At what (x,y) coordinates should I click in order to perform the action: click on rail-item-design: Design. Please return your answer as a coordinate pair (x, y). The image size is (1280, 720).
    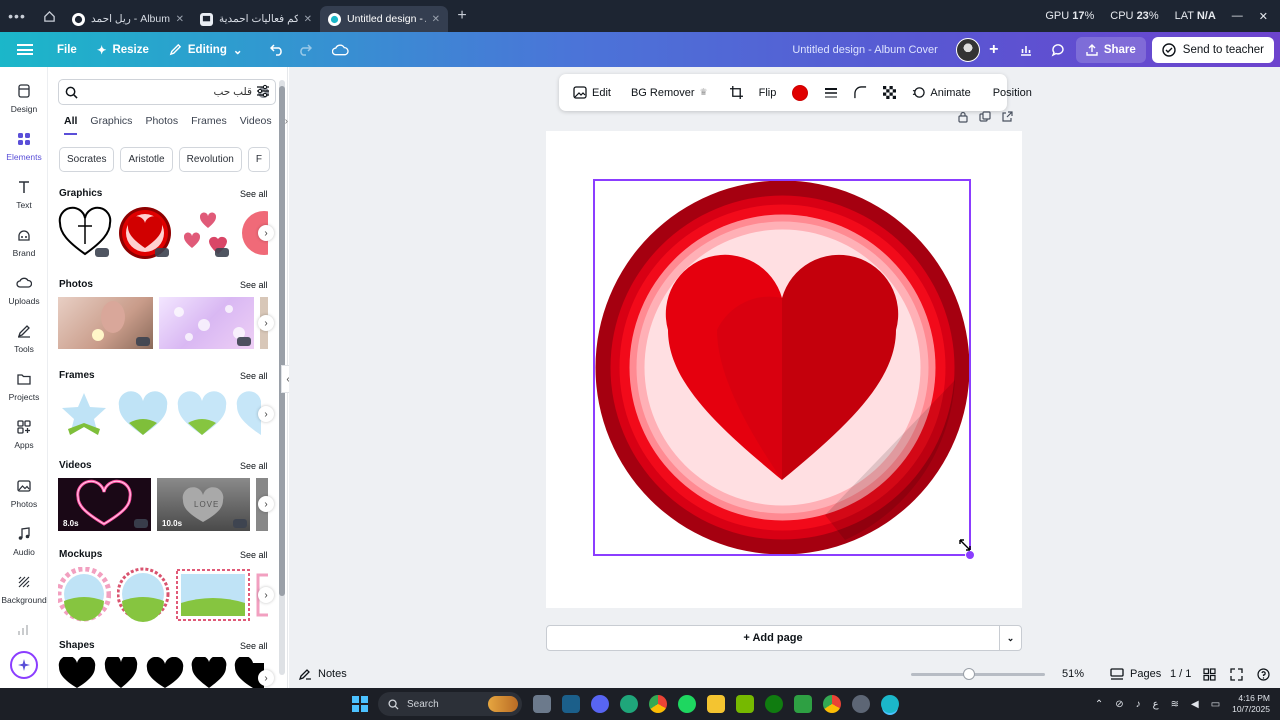
    Looking at the image, I should click on (24, 98).